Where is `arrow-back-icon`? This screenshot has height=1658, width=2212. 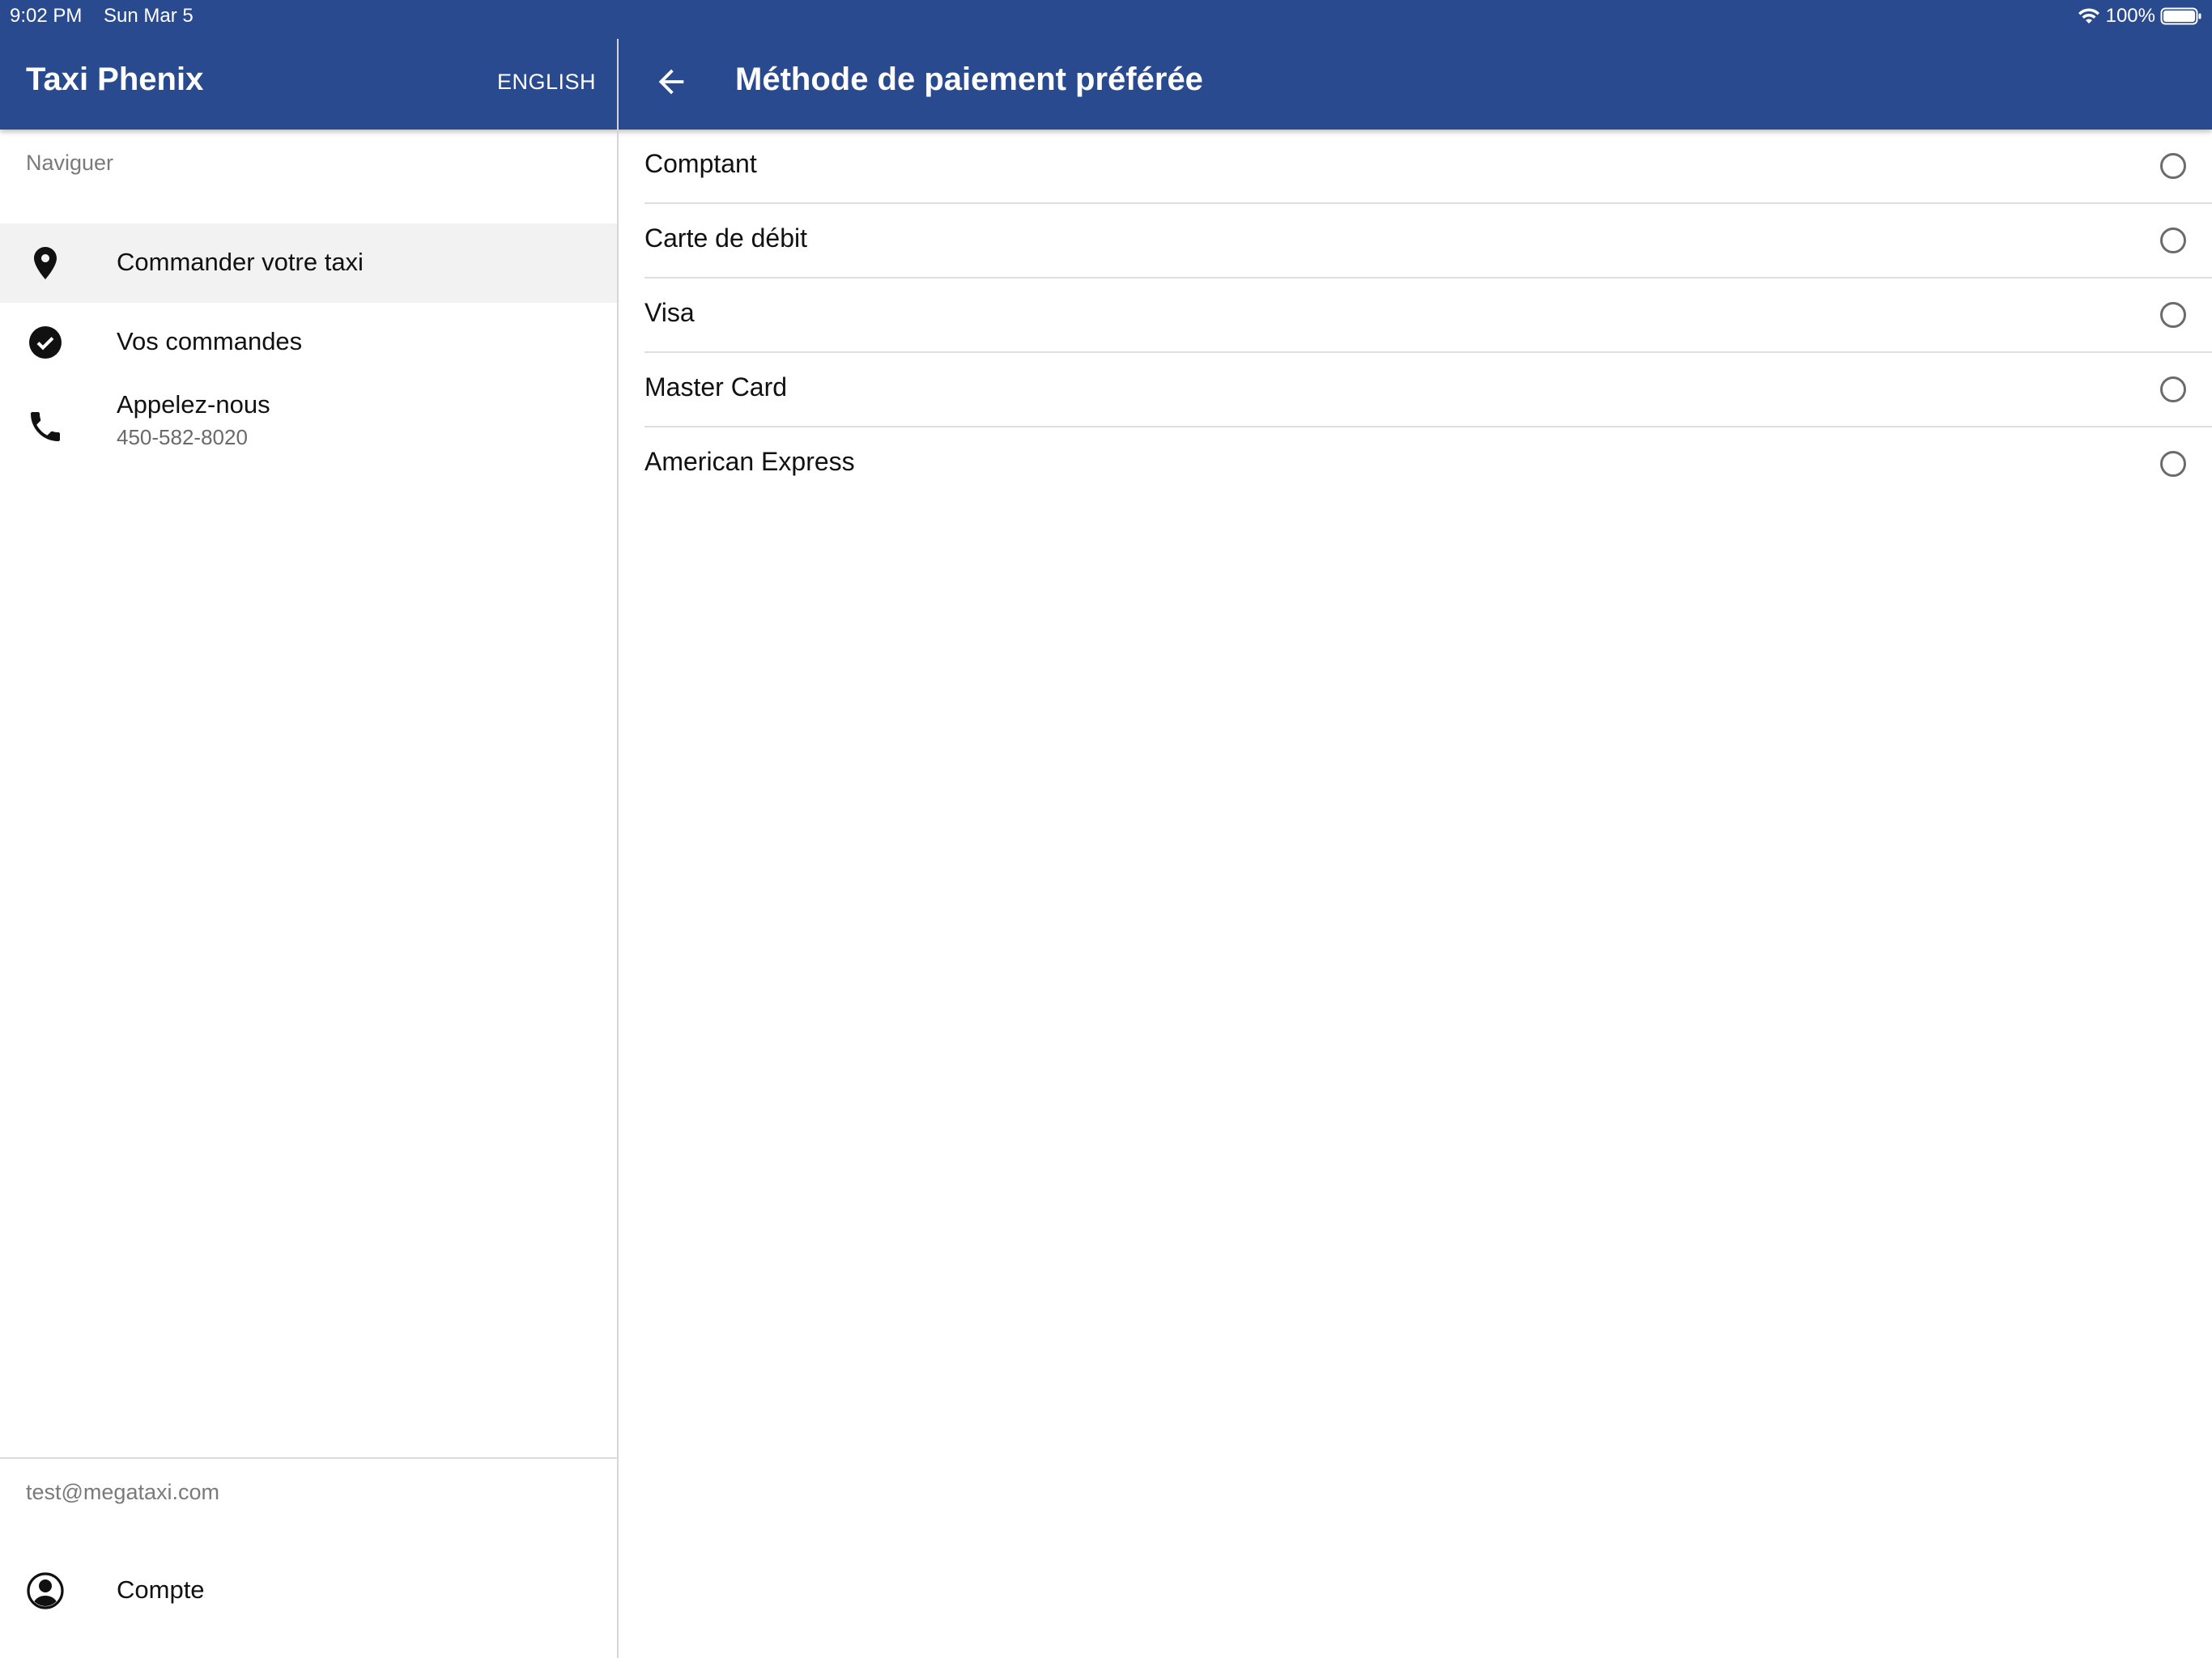 arrow-back-icon is located at coordinates (672, 81).